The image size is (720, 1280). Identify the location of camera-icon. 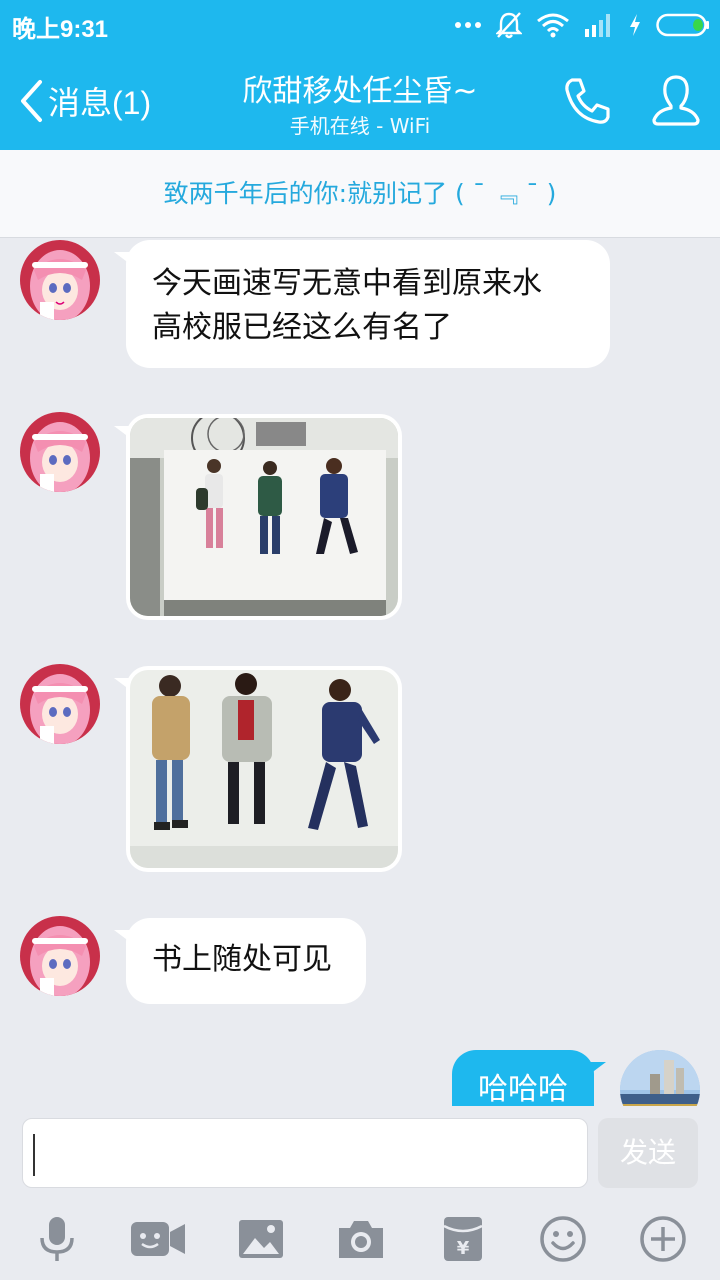
(361, 1239).